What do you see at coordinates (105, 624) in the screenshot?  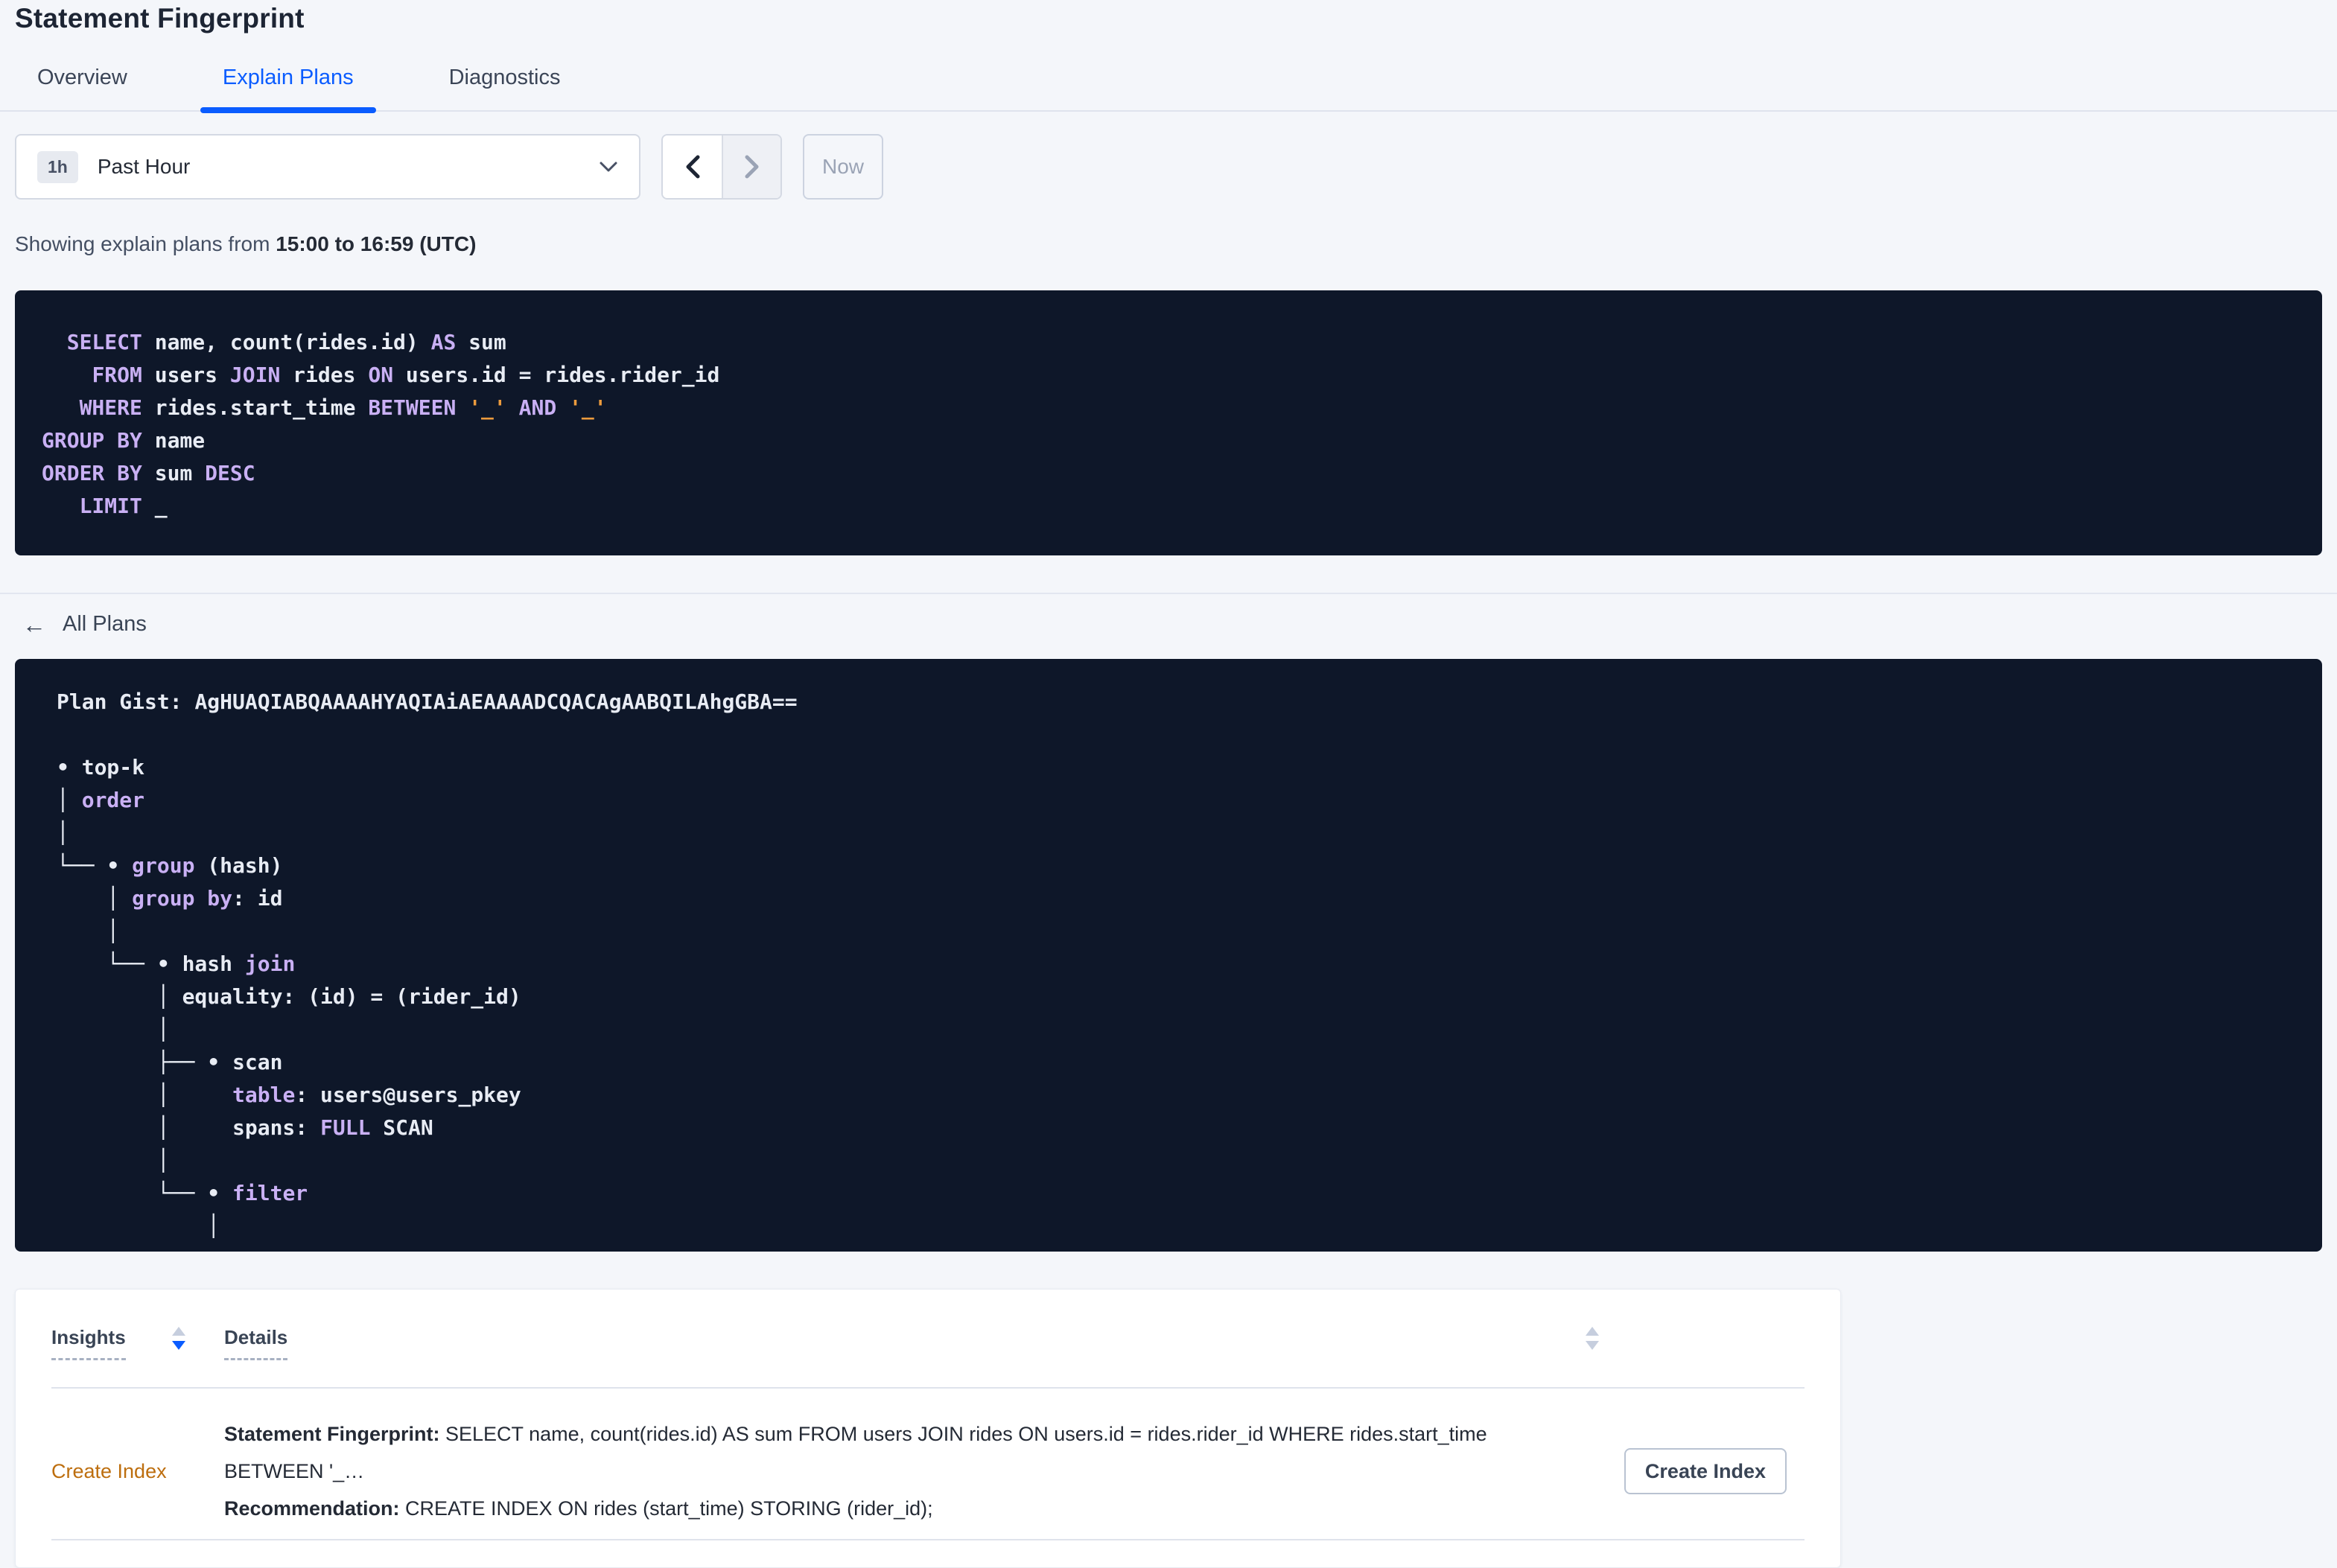 I see `all-plans-label: All Plans` at bounding box center [105, 624].